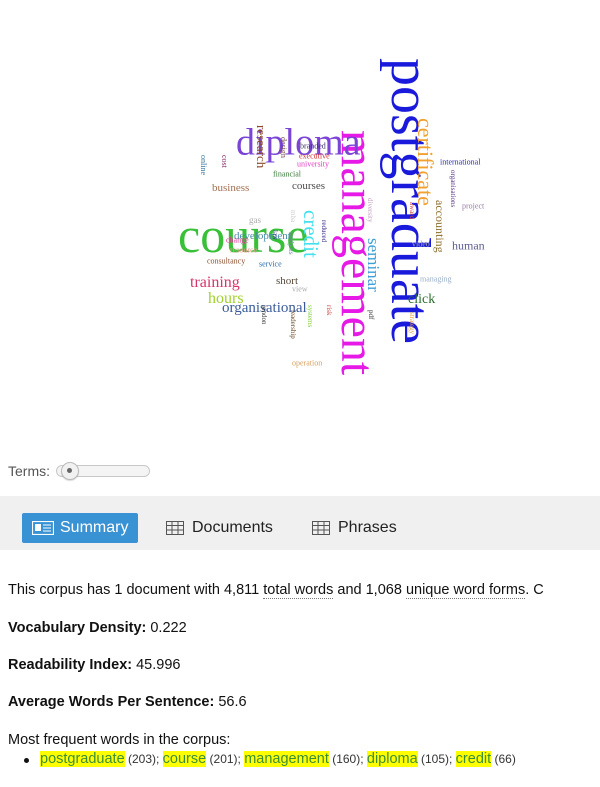  I want to click on terms-control: Terms:, so click(79, 471).